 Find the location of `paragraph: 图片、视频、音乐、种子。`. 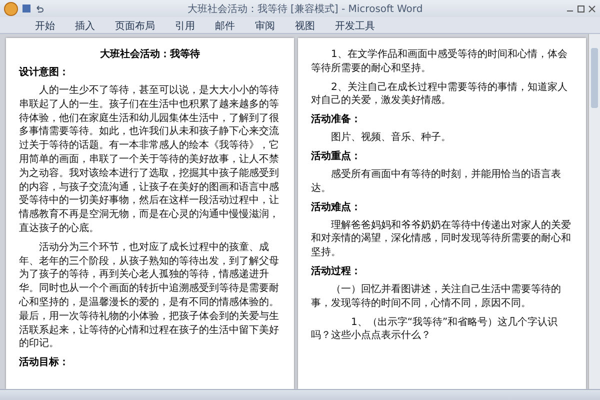

paragraph: 图片、视频、音乐、种子。 is located at coordinates (391, 138).